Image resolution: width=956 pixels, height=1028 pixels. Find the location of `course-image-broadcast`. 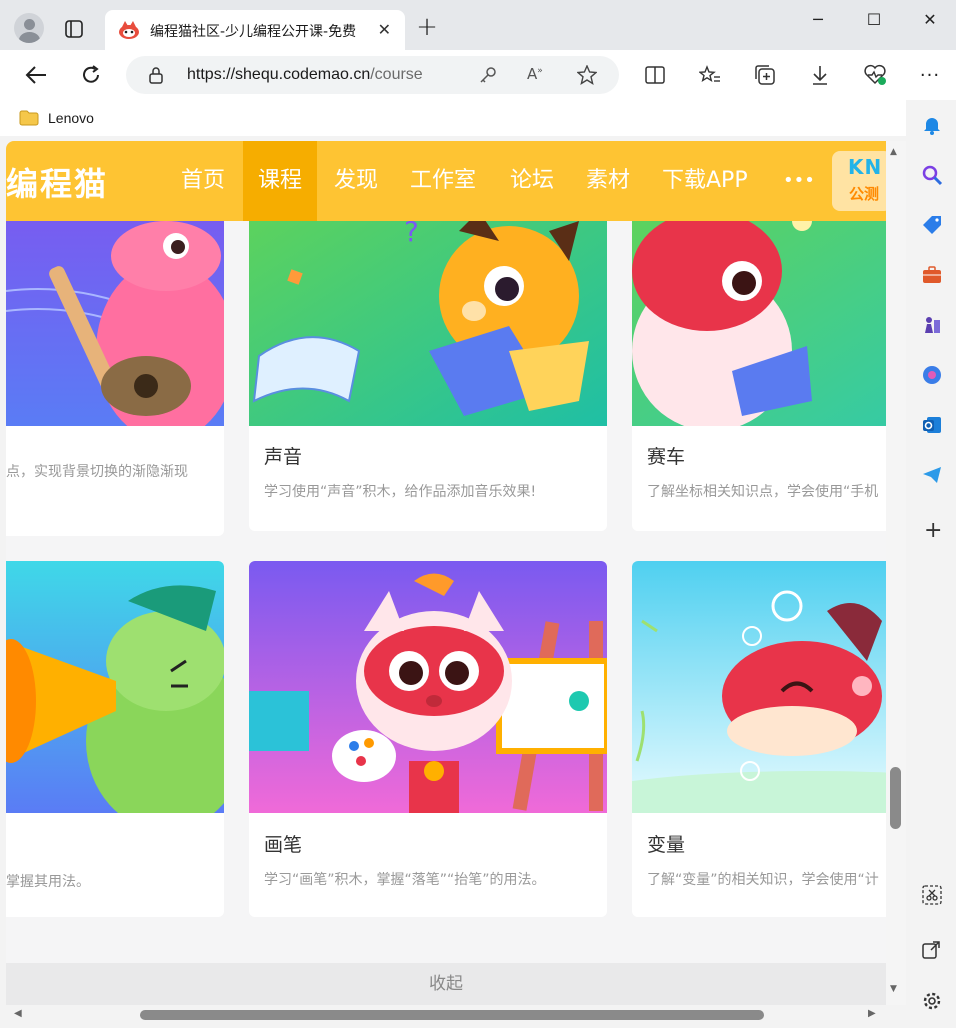

course-image-broadcast is located at coordinates (115, 696).